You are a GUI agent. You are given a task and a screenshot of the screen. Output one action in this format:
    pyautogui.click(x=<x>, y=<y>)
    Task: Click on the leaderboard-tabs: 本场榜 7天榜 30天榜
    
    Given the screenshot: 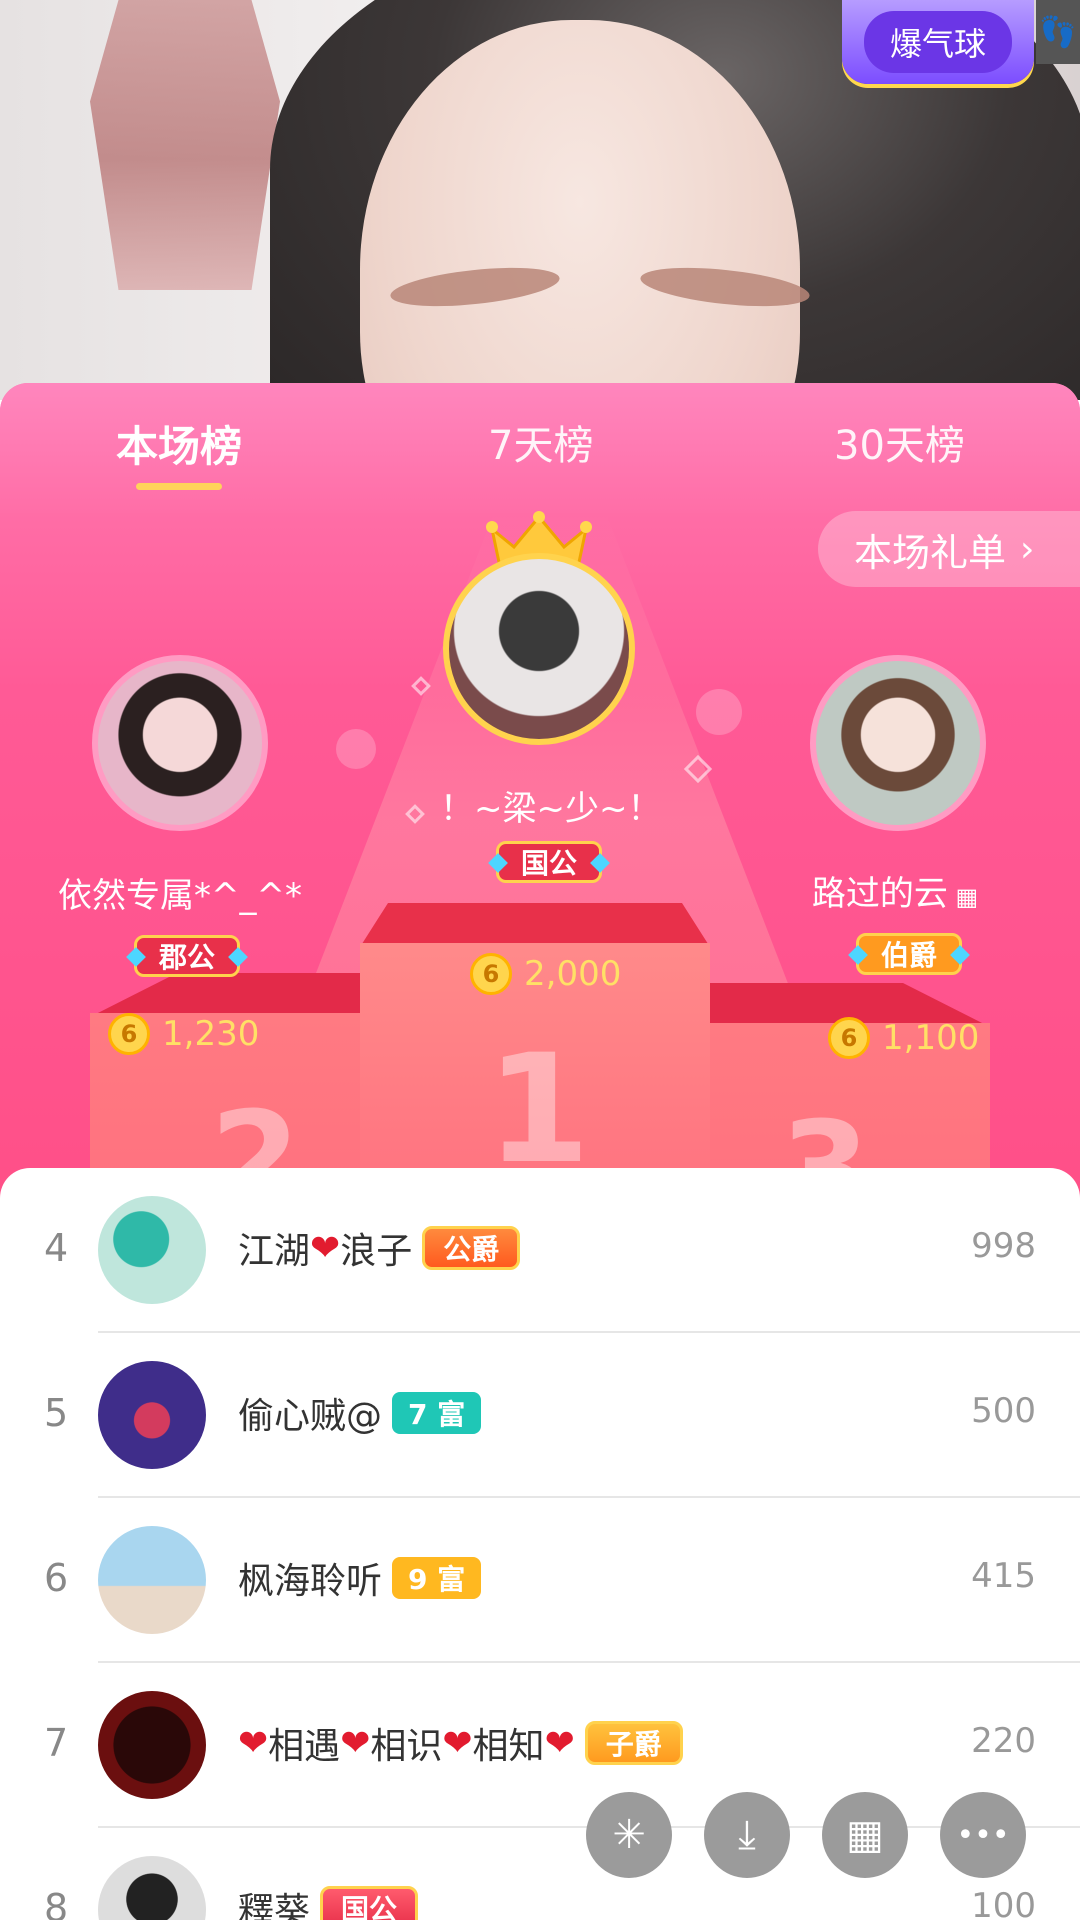 What is the action you would take?
    pyautogui.click(x=540, y=448)
    